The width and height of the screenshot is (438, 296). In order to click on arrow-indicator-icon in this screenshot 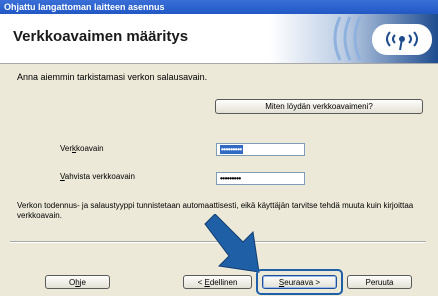, I will do `click(232, 243)`.